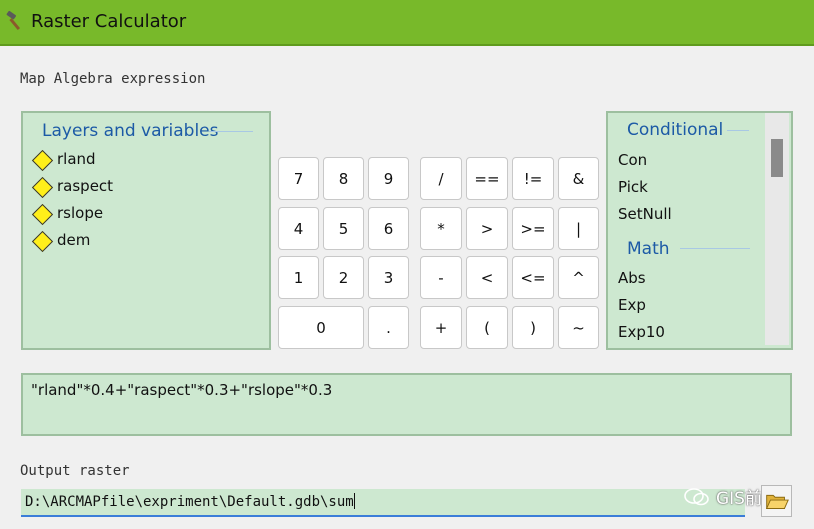 The width and height of the screenshot is (814, 529). I want to click on key-and: &, so click(578, 178).